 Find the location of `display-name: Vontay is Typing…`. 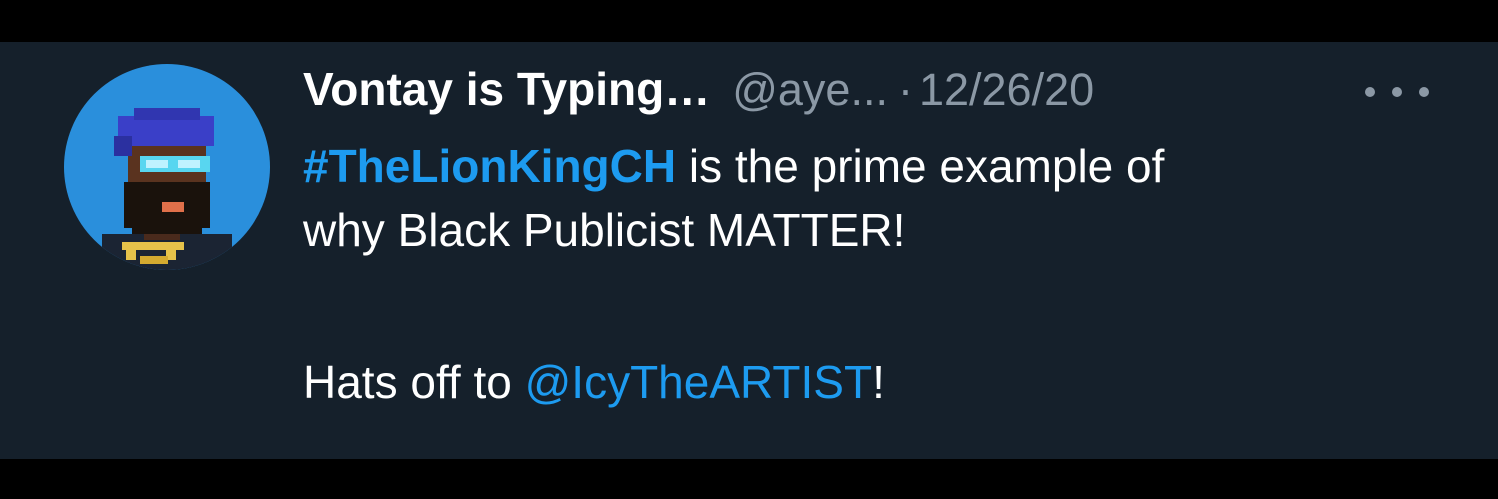

display-name: Vontay is Typing… is located at coordinates (506, 89).